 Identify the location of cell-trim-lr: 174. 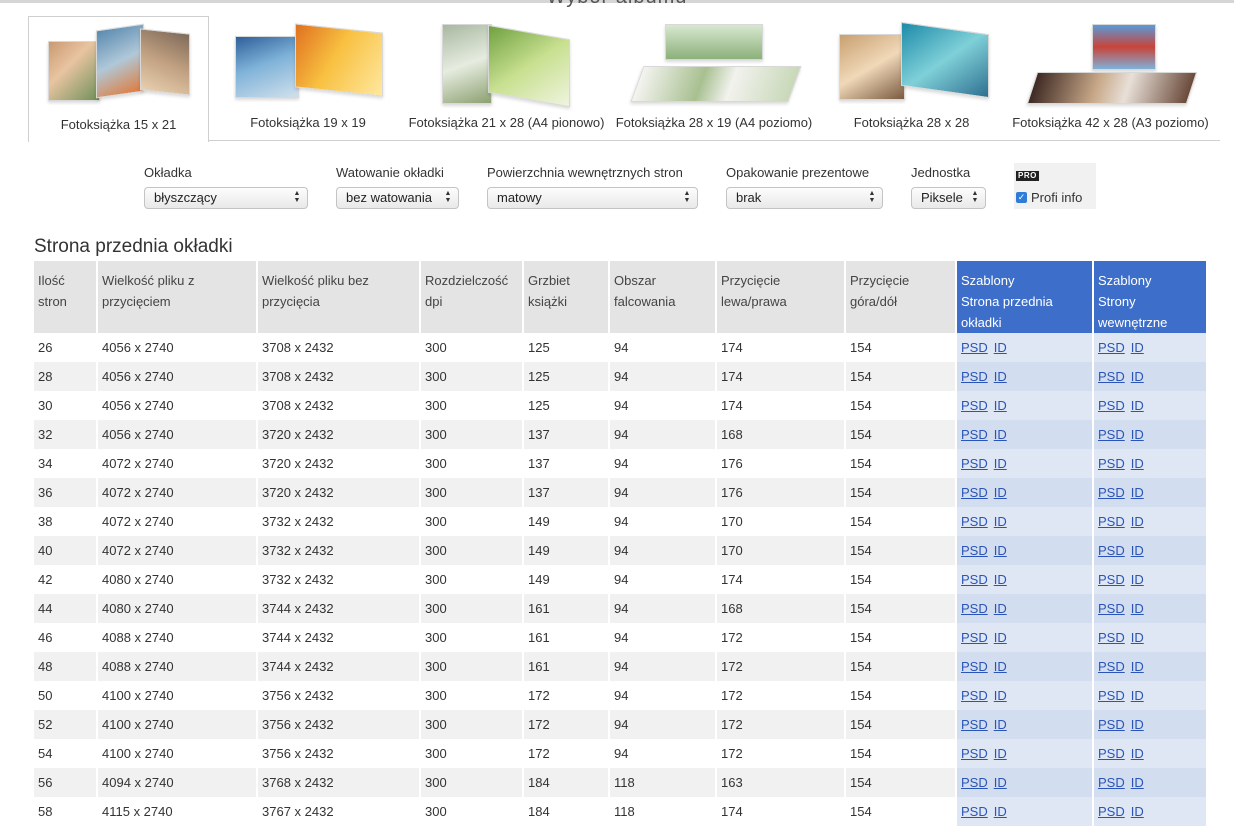
(781, 579).